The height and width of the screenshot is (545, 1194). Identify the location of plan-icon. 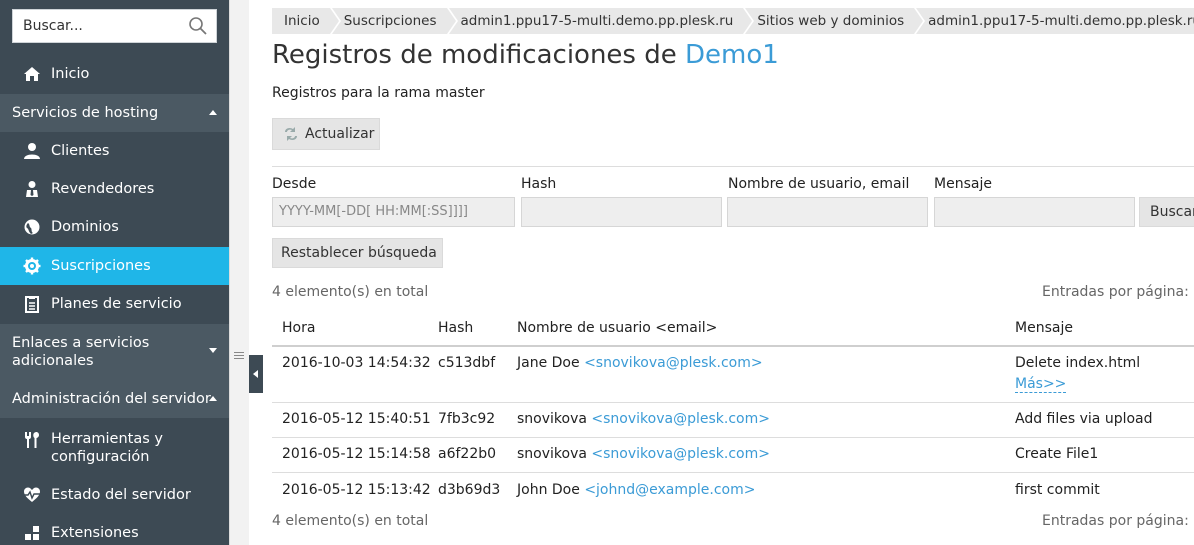
(32, 304).